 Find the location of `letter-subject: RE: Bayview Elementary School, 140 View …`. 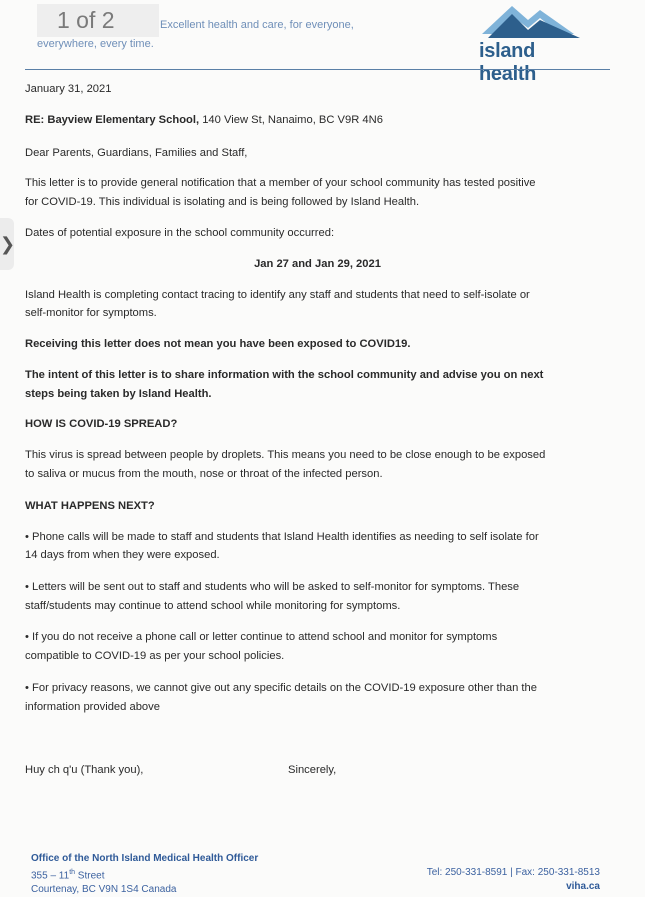

letter-subject: RE: Bayview Elementary School, 140 View … is located at coordinates (317, 120).